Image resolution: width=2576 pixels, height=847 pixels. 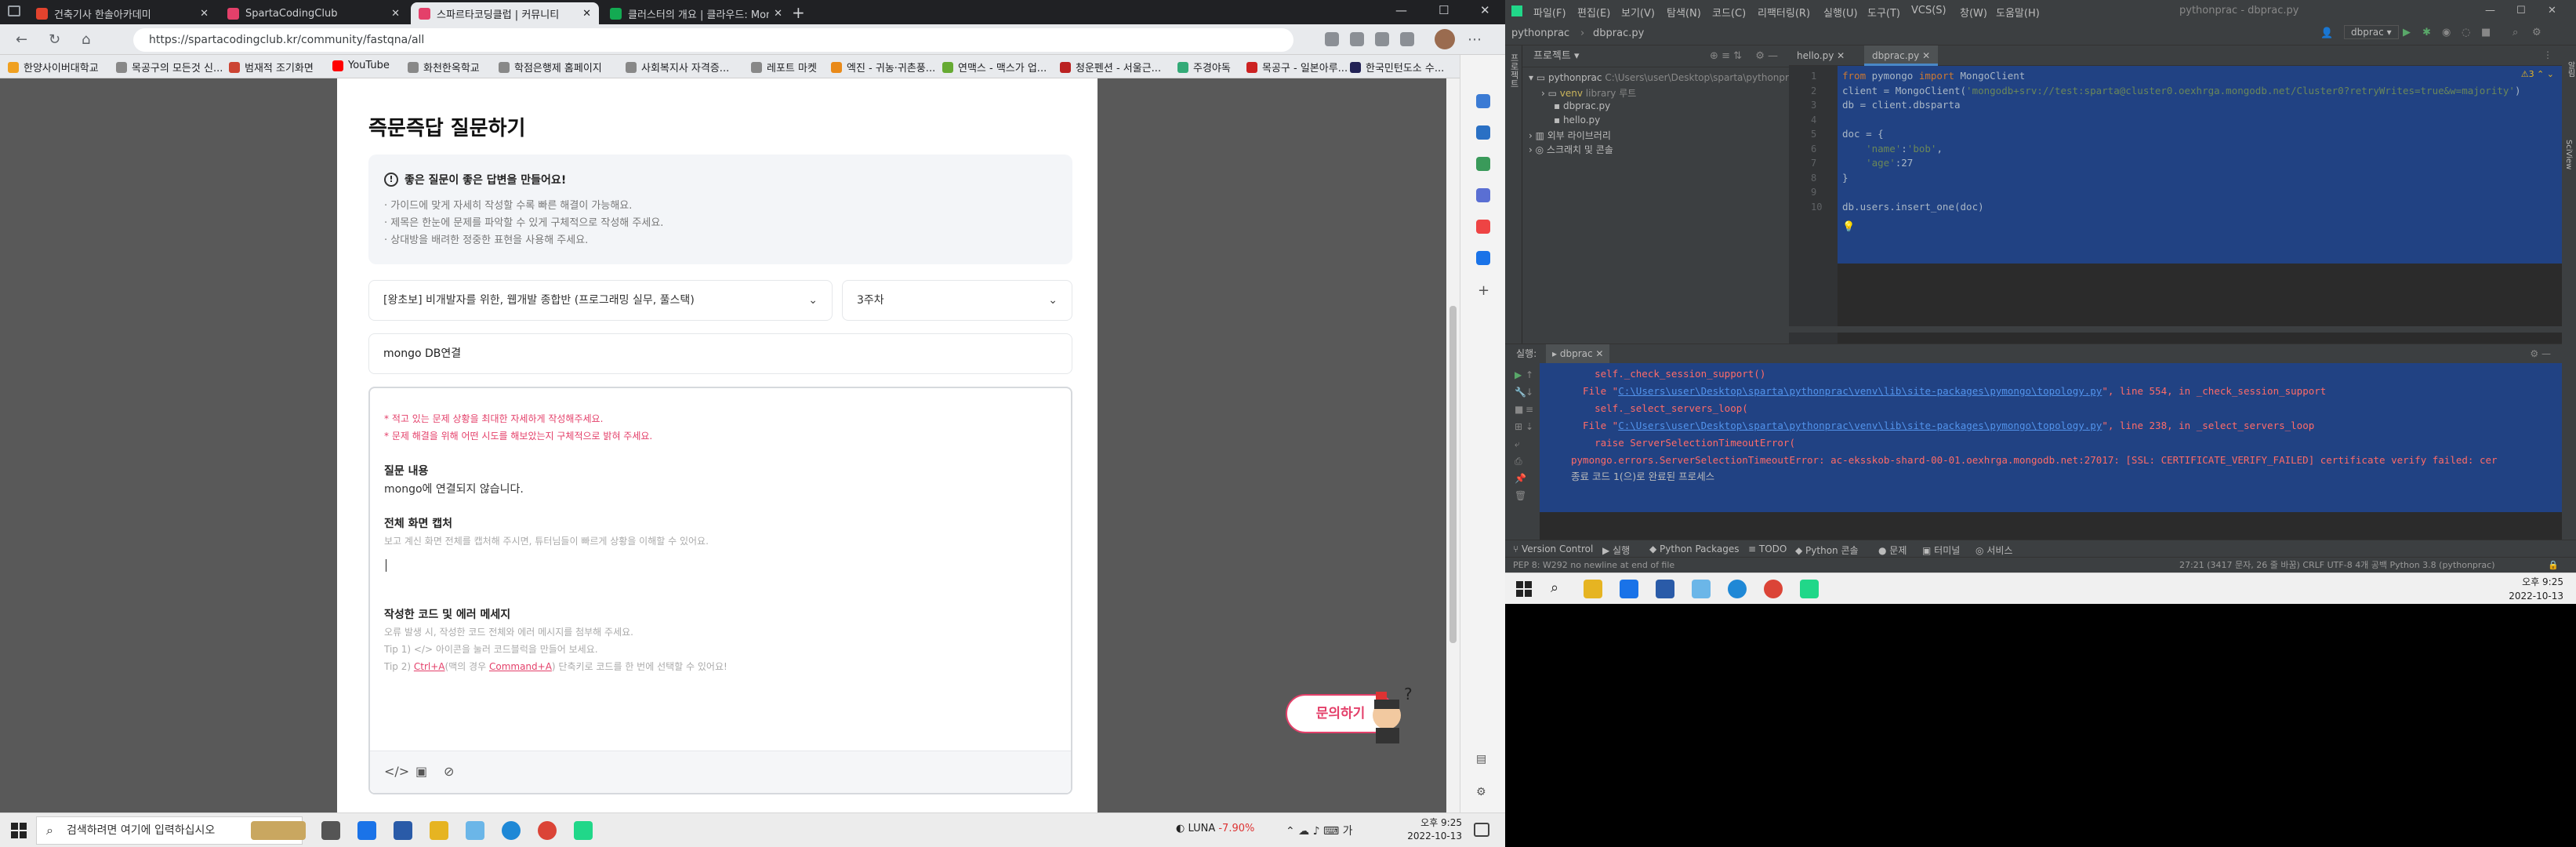 I want to click on menu-window: 창(W), so click(x=1973, y=12).